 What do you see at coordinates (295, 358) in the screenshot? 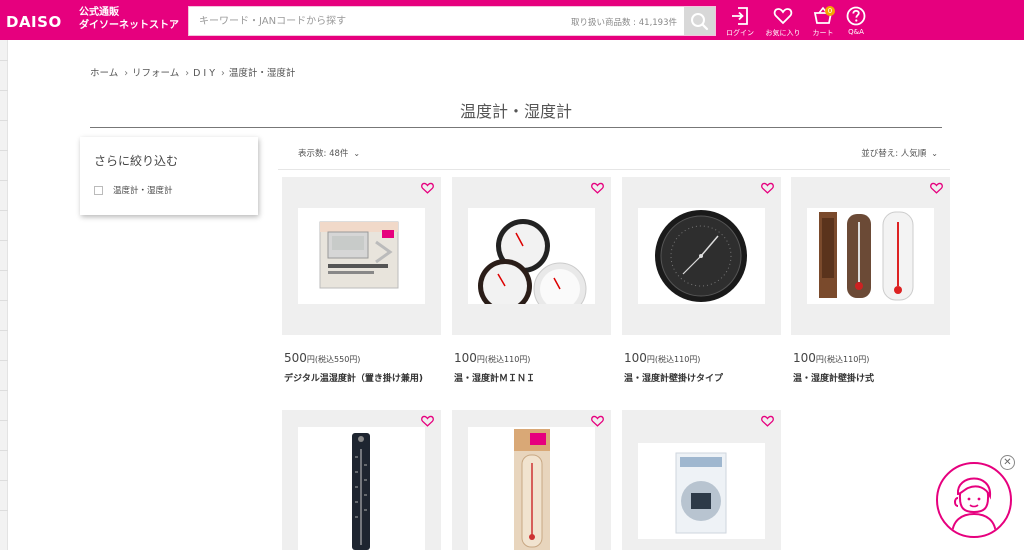
I see `price-value: 500` at bounding box center [295, 358].